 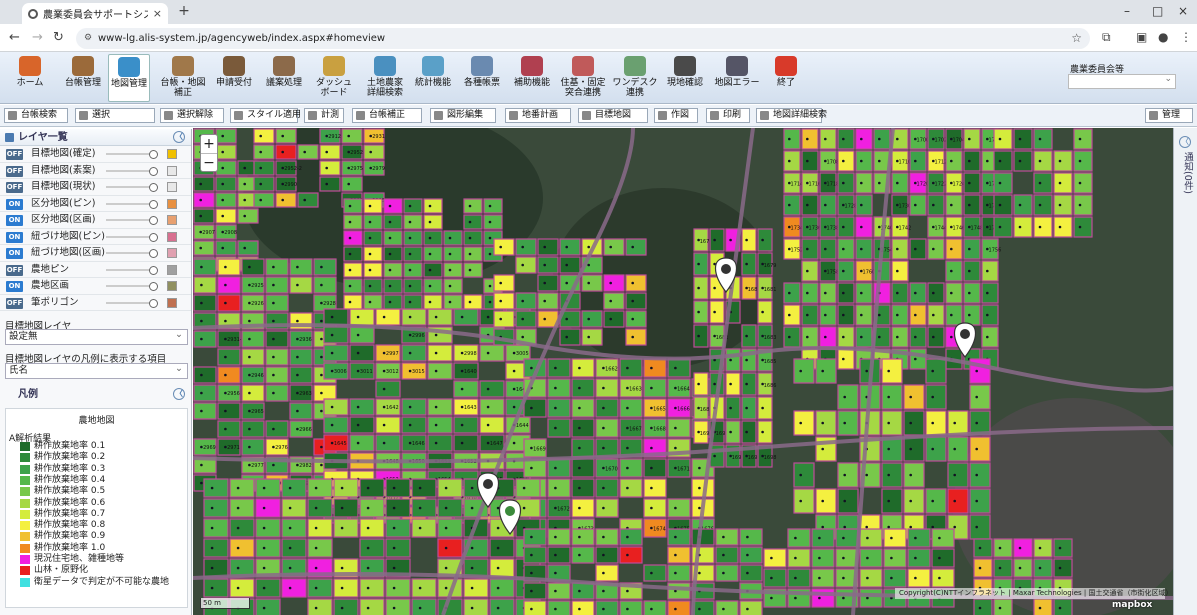 What do you see at coordinates (58, 37) in the screenshot?
I see `reload-icon: ↻` at bounding box center [58, 37].